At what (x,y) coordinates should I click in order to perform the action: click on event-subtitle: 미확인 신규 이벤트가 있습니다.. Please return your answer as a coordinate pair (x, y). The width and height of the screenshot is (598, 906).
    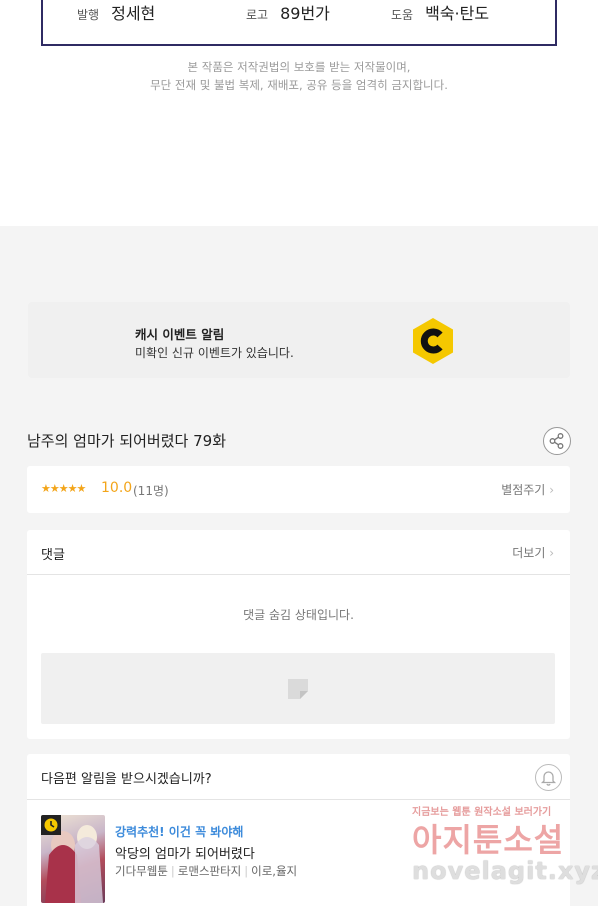
    Looking at the image, I should click on (214, 353).